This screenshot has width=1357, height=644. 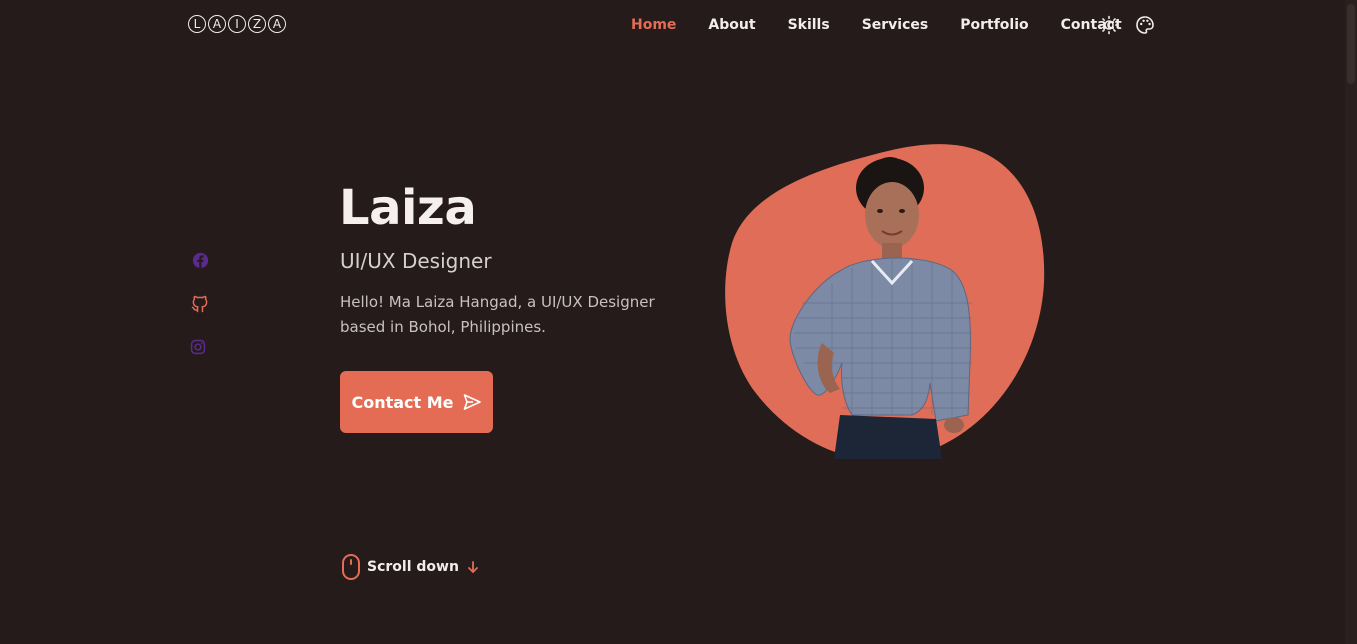 What do you see at coordinates (416, 261) in the screenshot?
I see `hero-role: UI/UX Designer` at bounding box center [416, 261].